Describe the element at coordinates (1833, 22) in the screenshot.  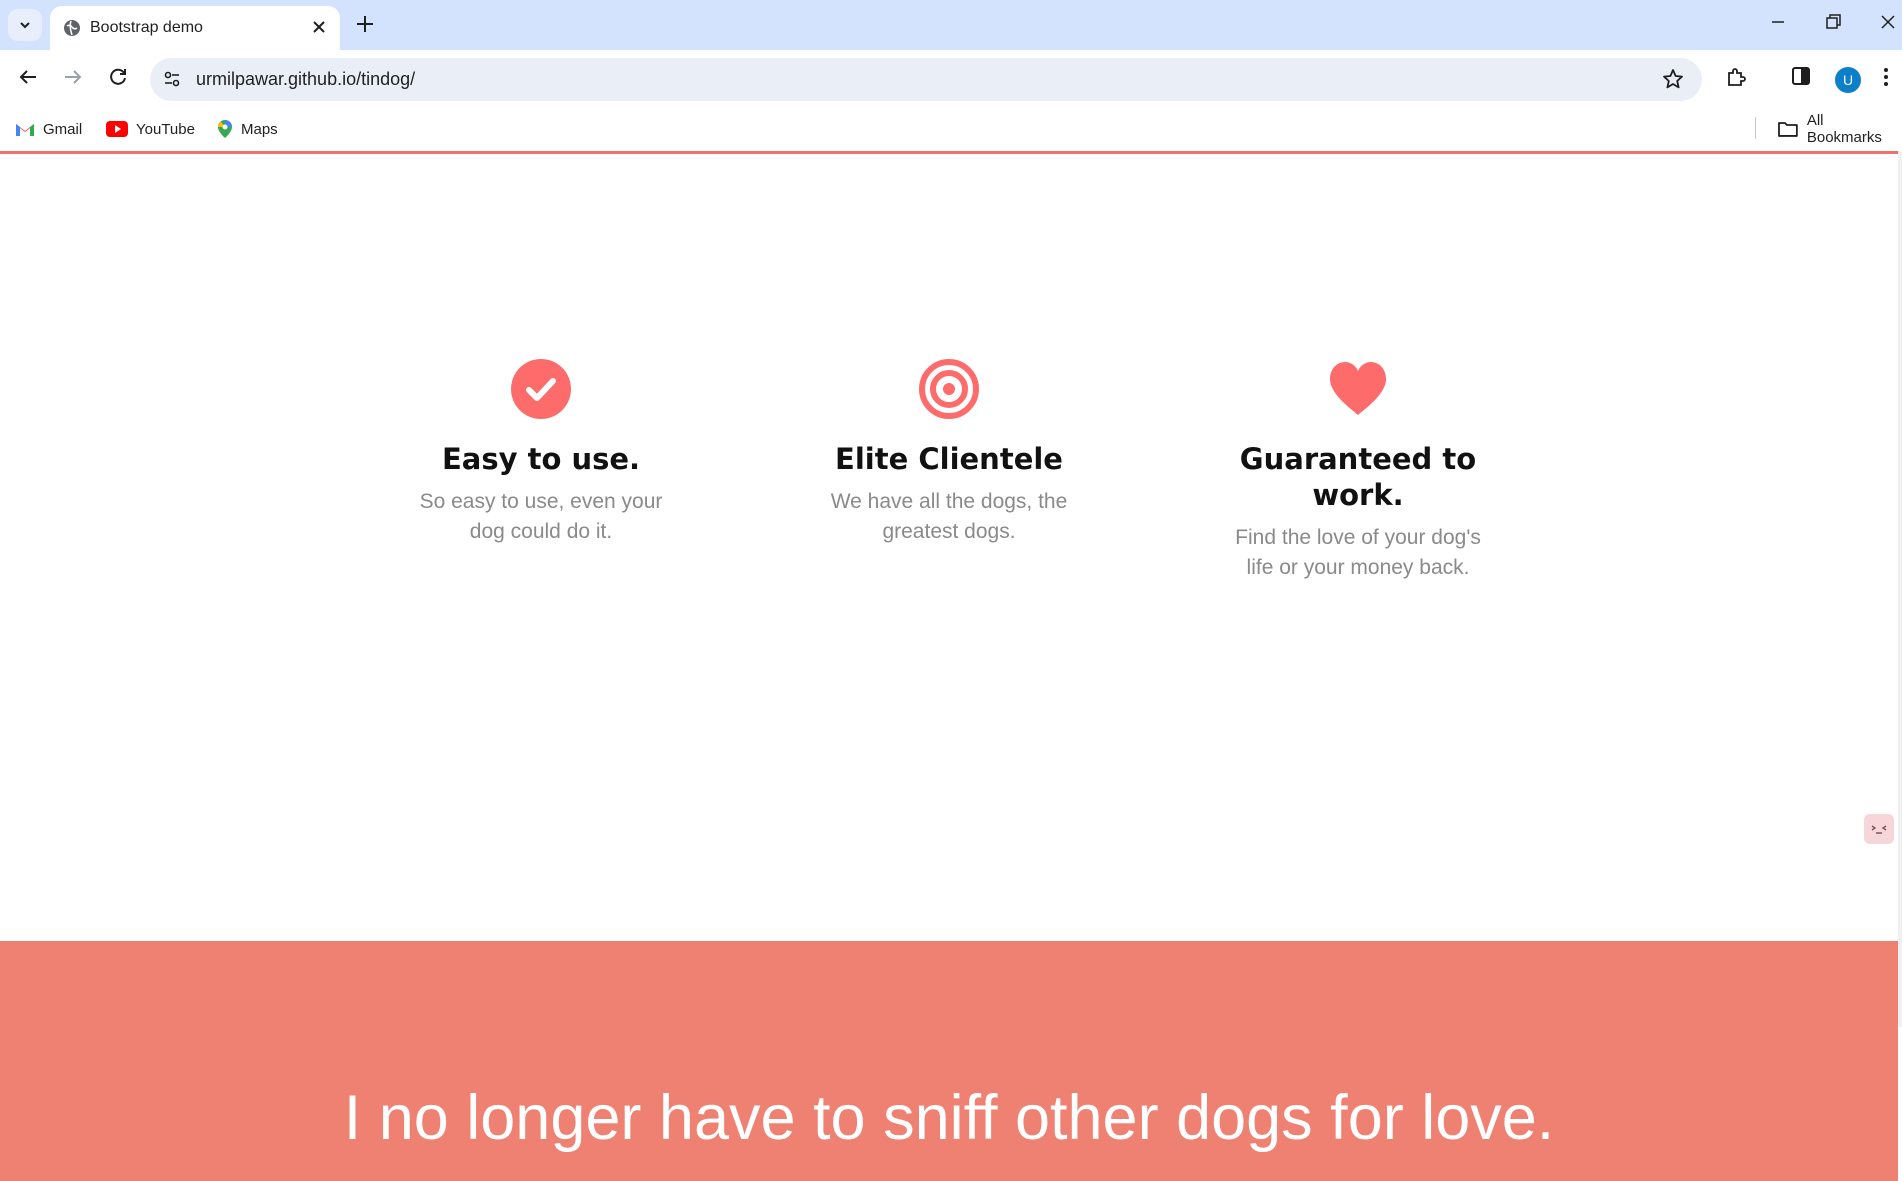
I see `restore-icon` at that location.